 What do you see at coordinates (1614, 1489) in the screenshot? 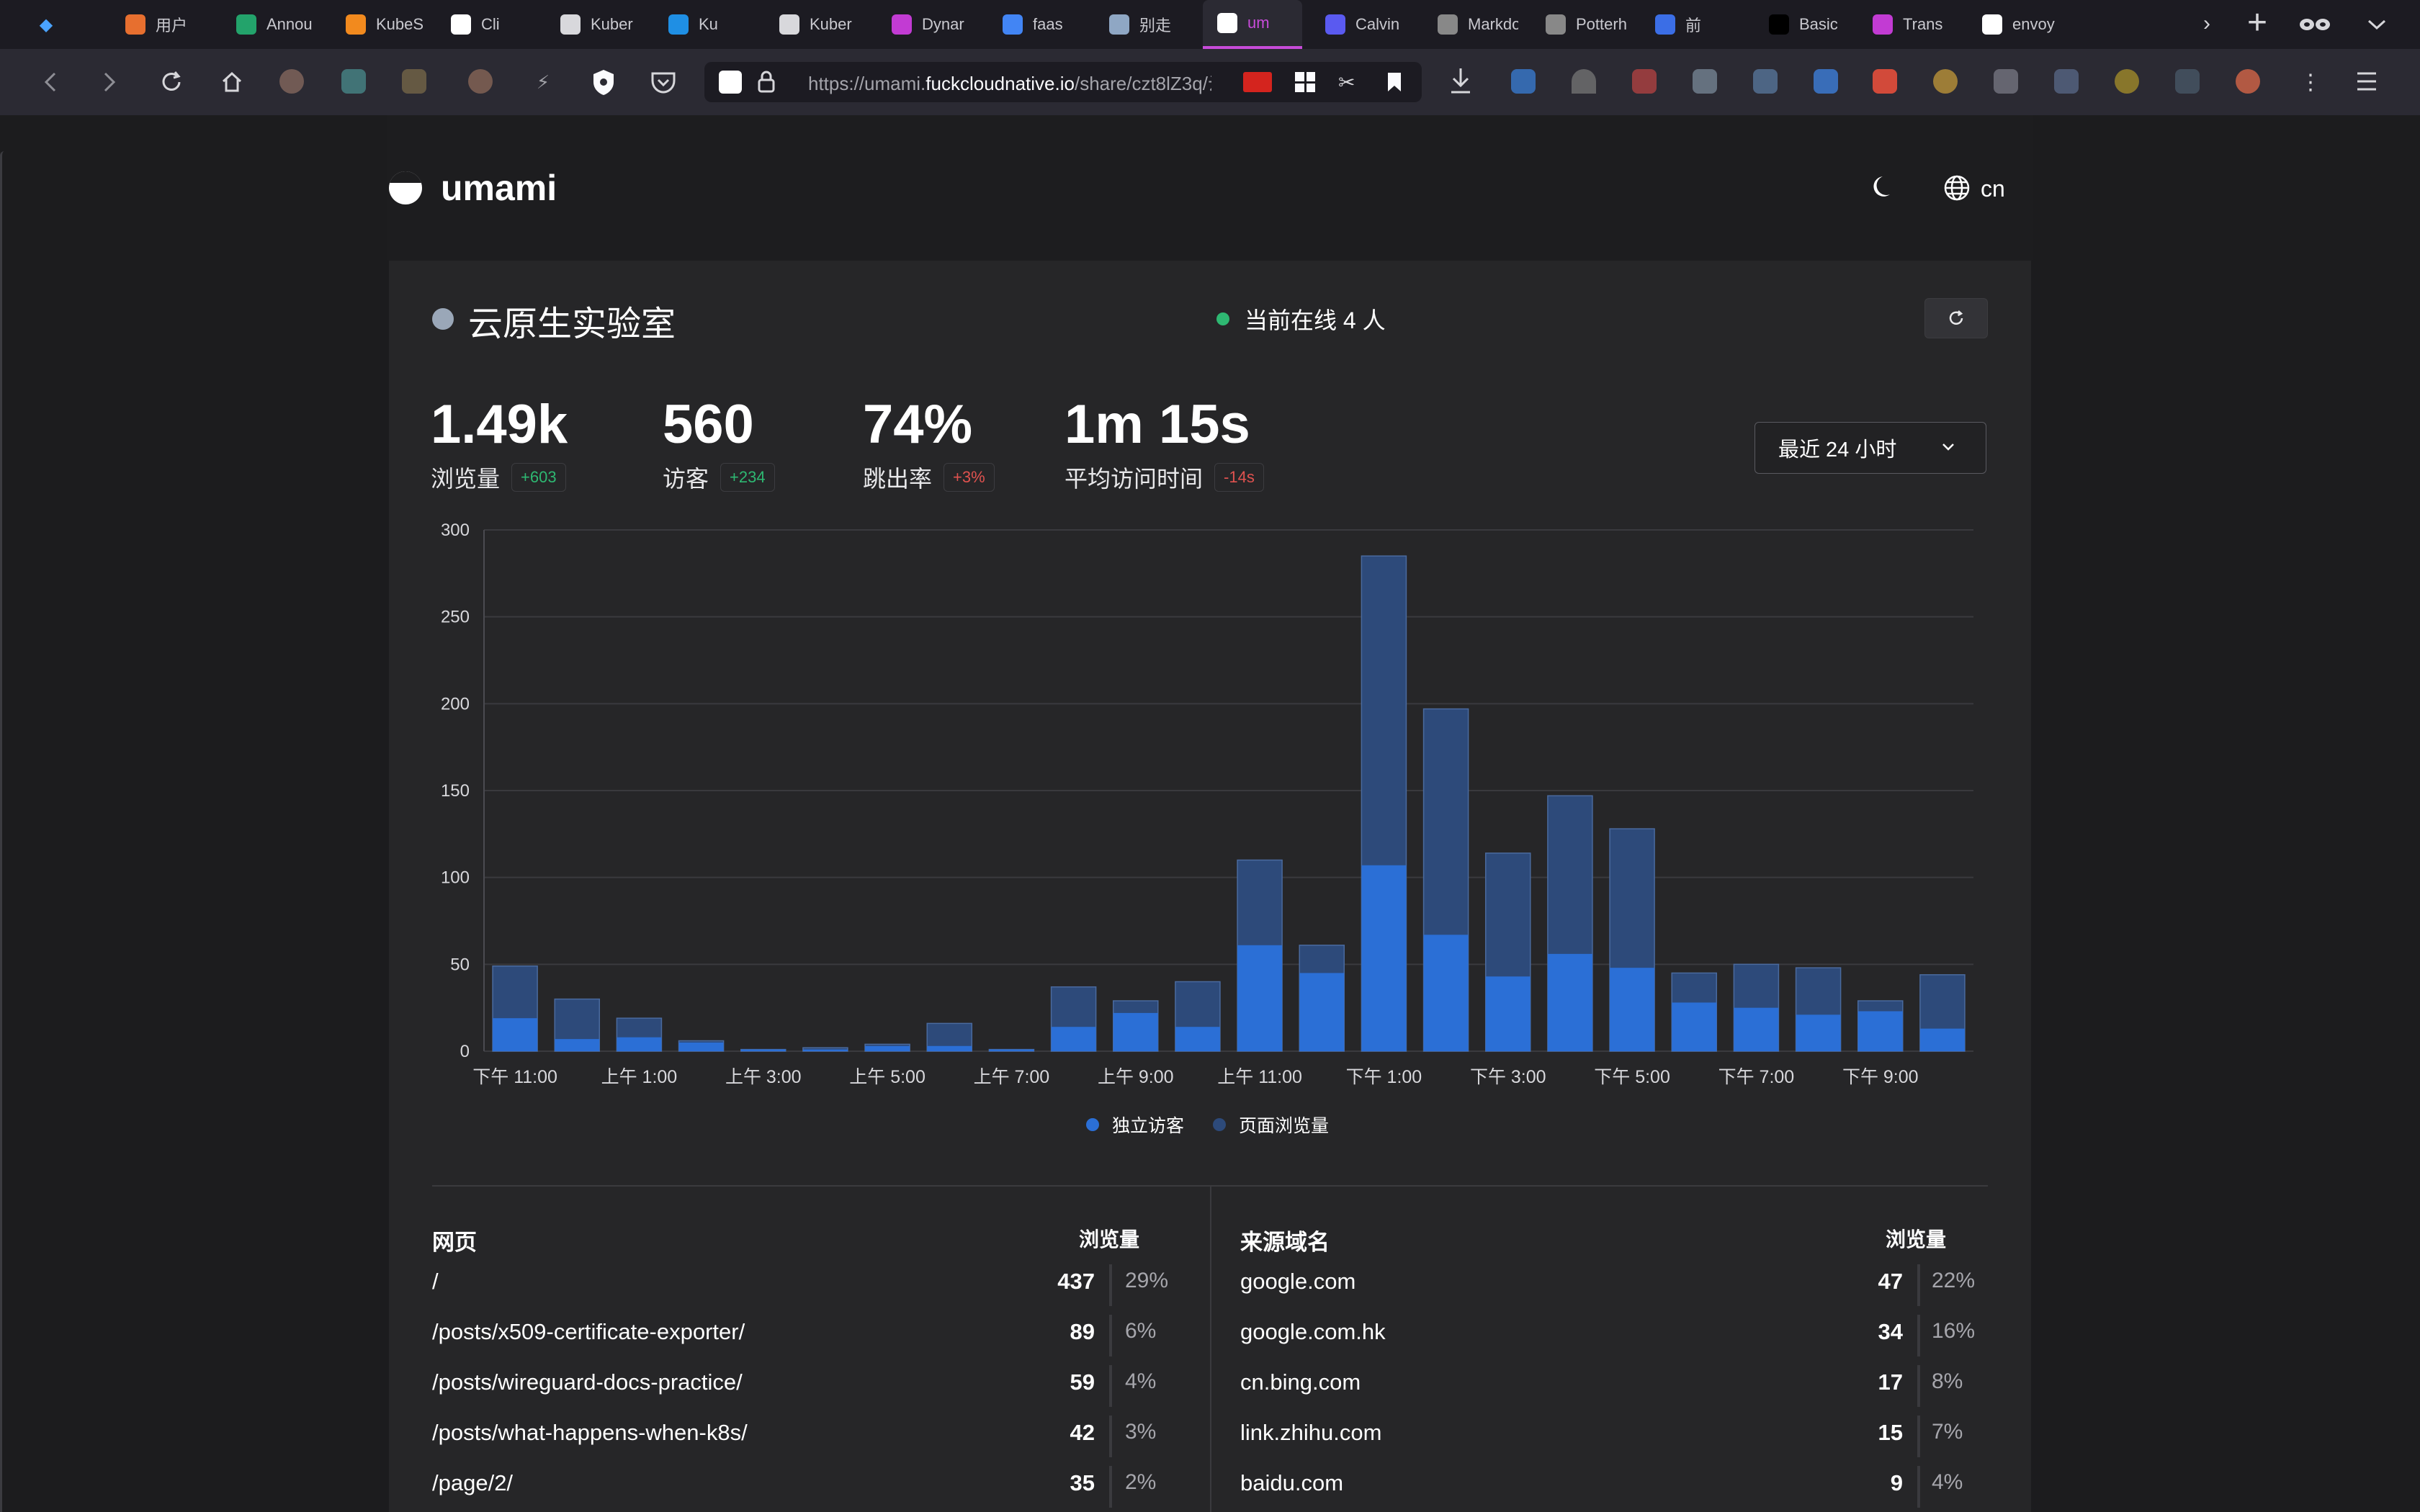
I see `table-row: baidu.com 9 4%` at bounding box center [1614, 1489].